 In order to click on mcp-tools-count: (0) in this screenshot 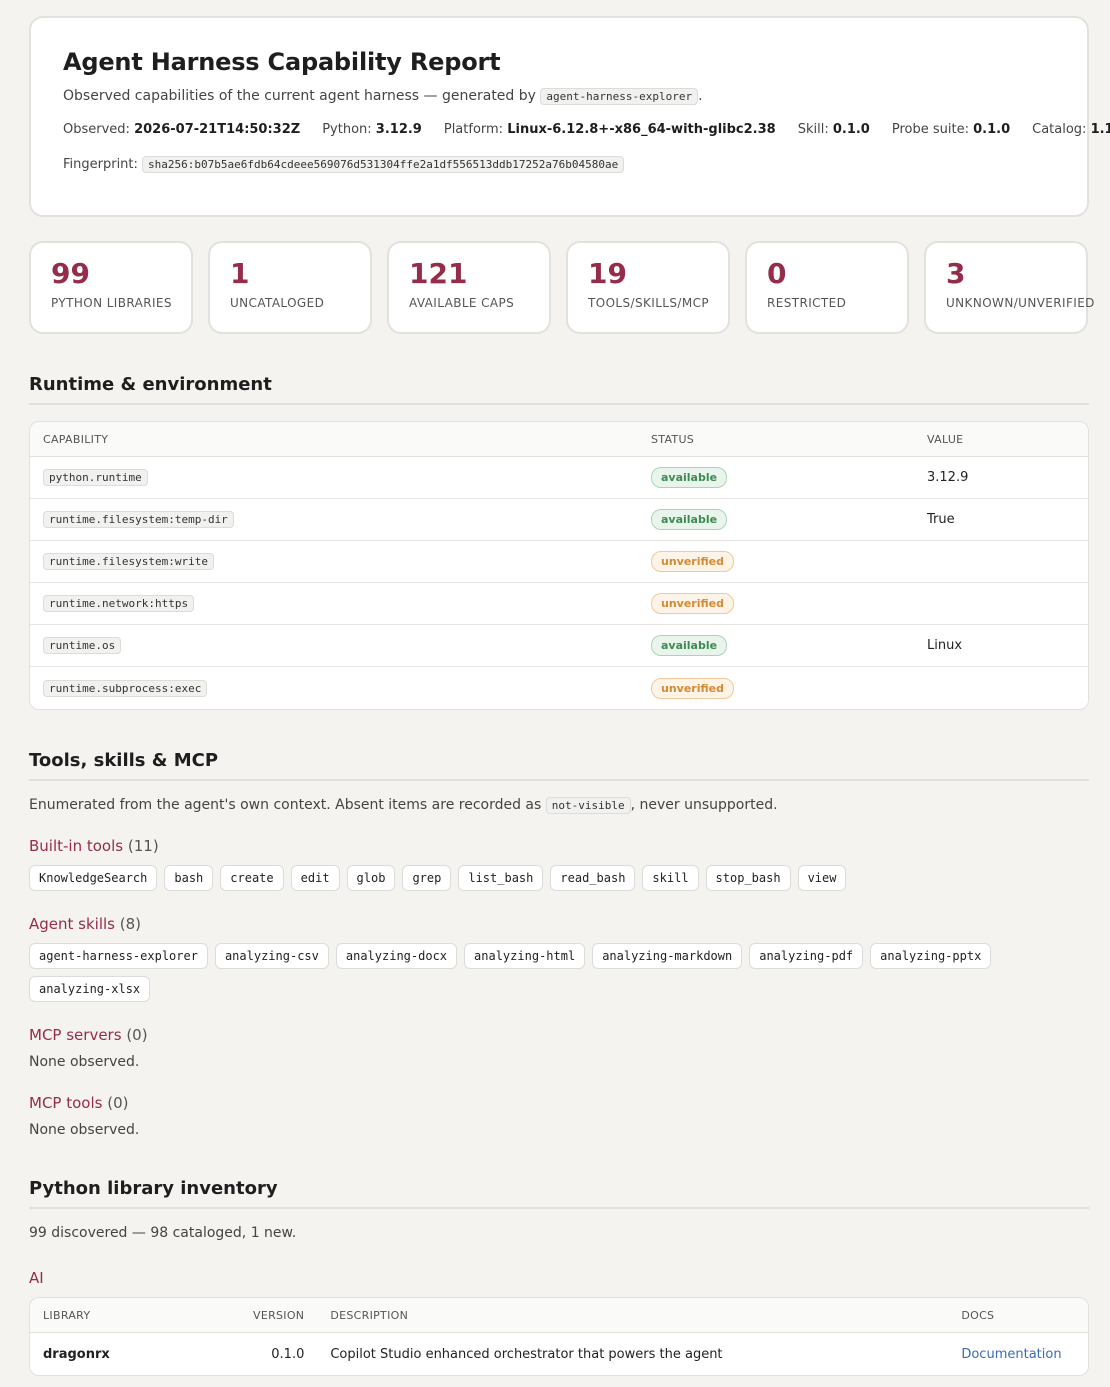, I will do `click(118, 1103)`.